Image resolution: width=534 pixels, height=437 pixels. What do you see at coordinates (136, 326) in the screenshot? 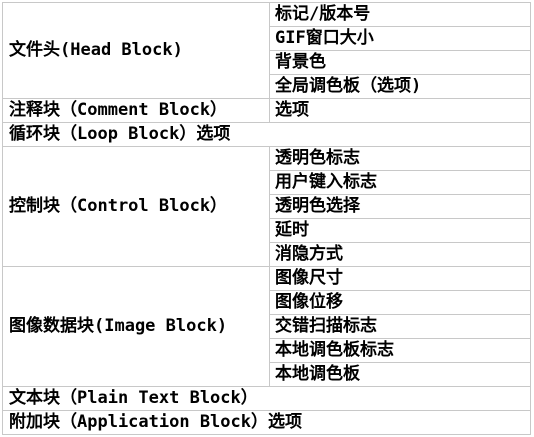
I see `image-block-label: 图像数据块(Image Block)` at bounding box center [136, 326].